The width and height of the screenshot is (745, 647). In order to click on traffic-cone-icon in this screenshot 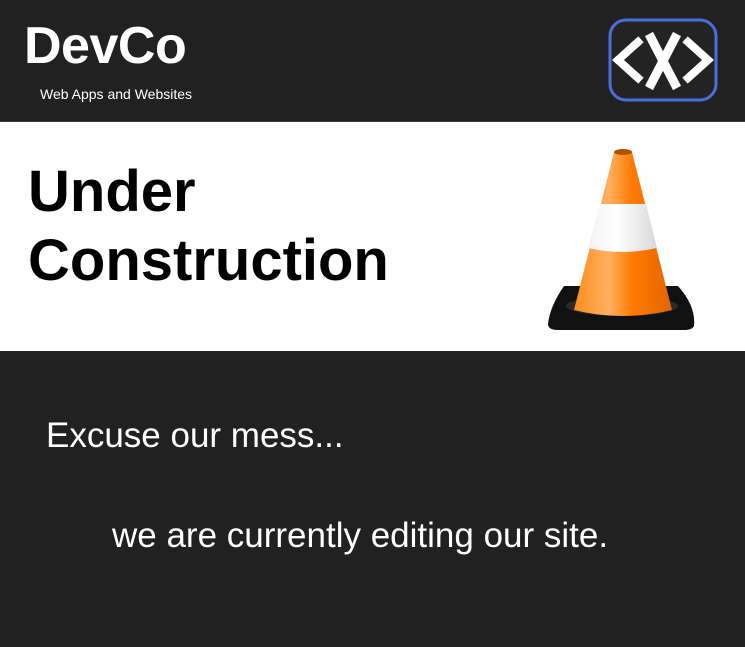, I will do `click(621, 239)`.